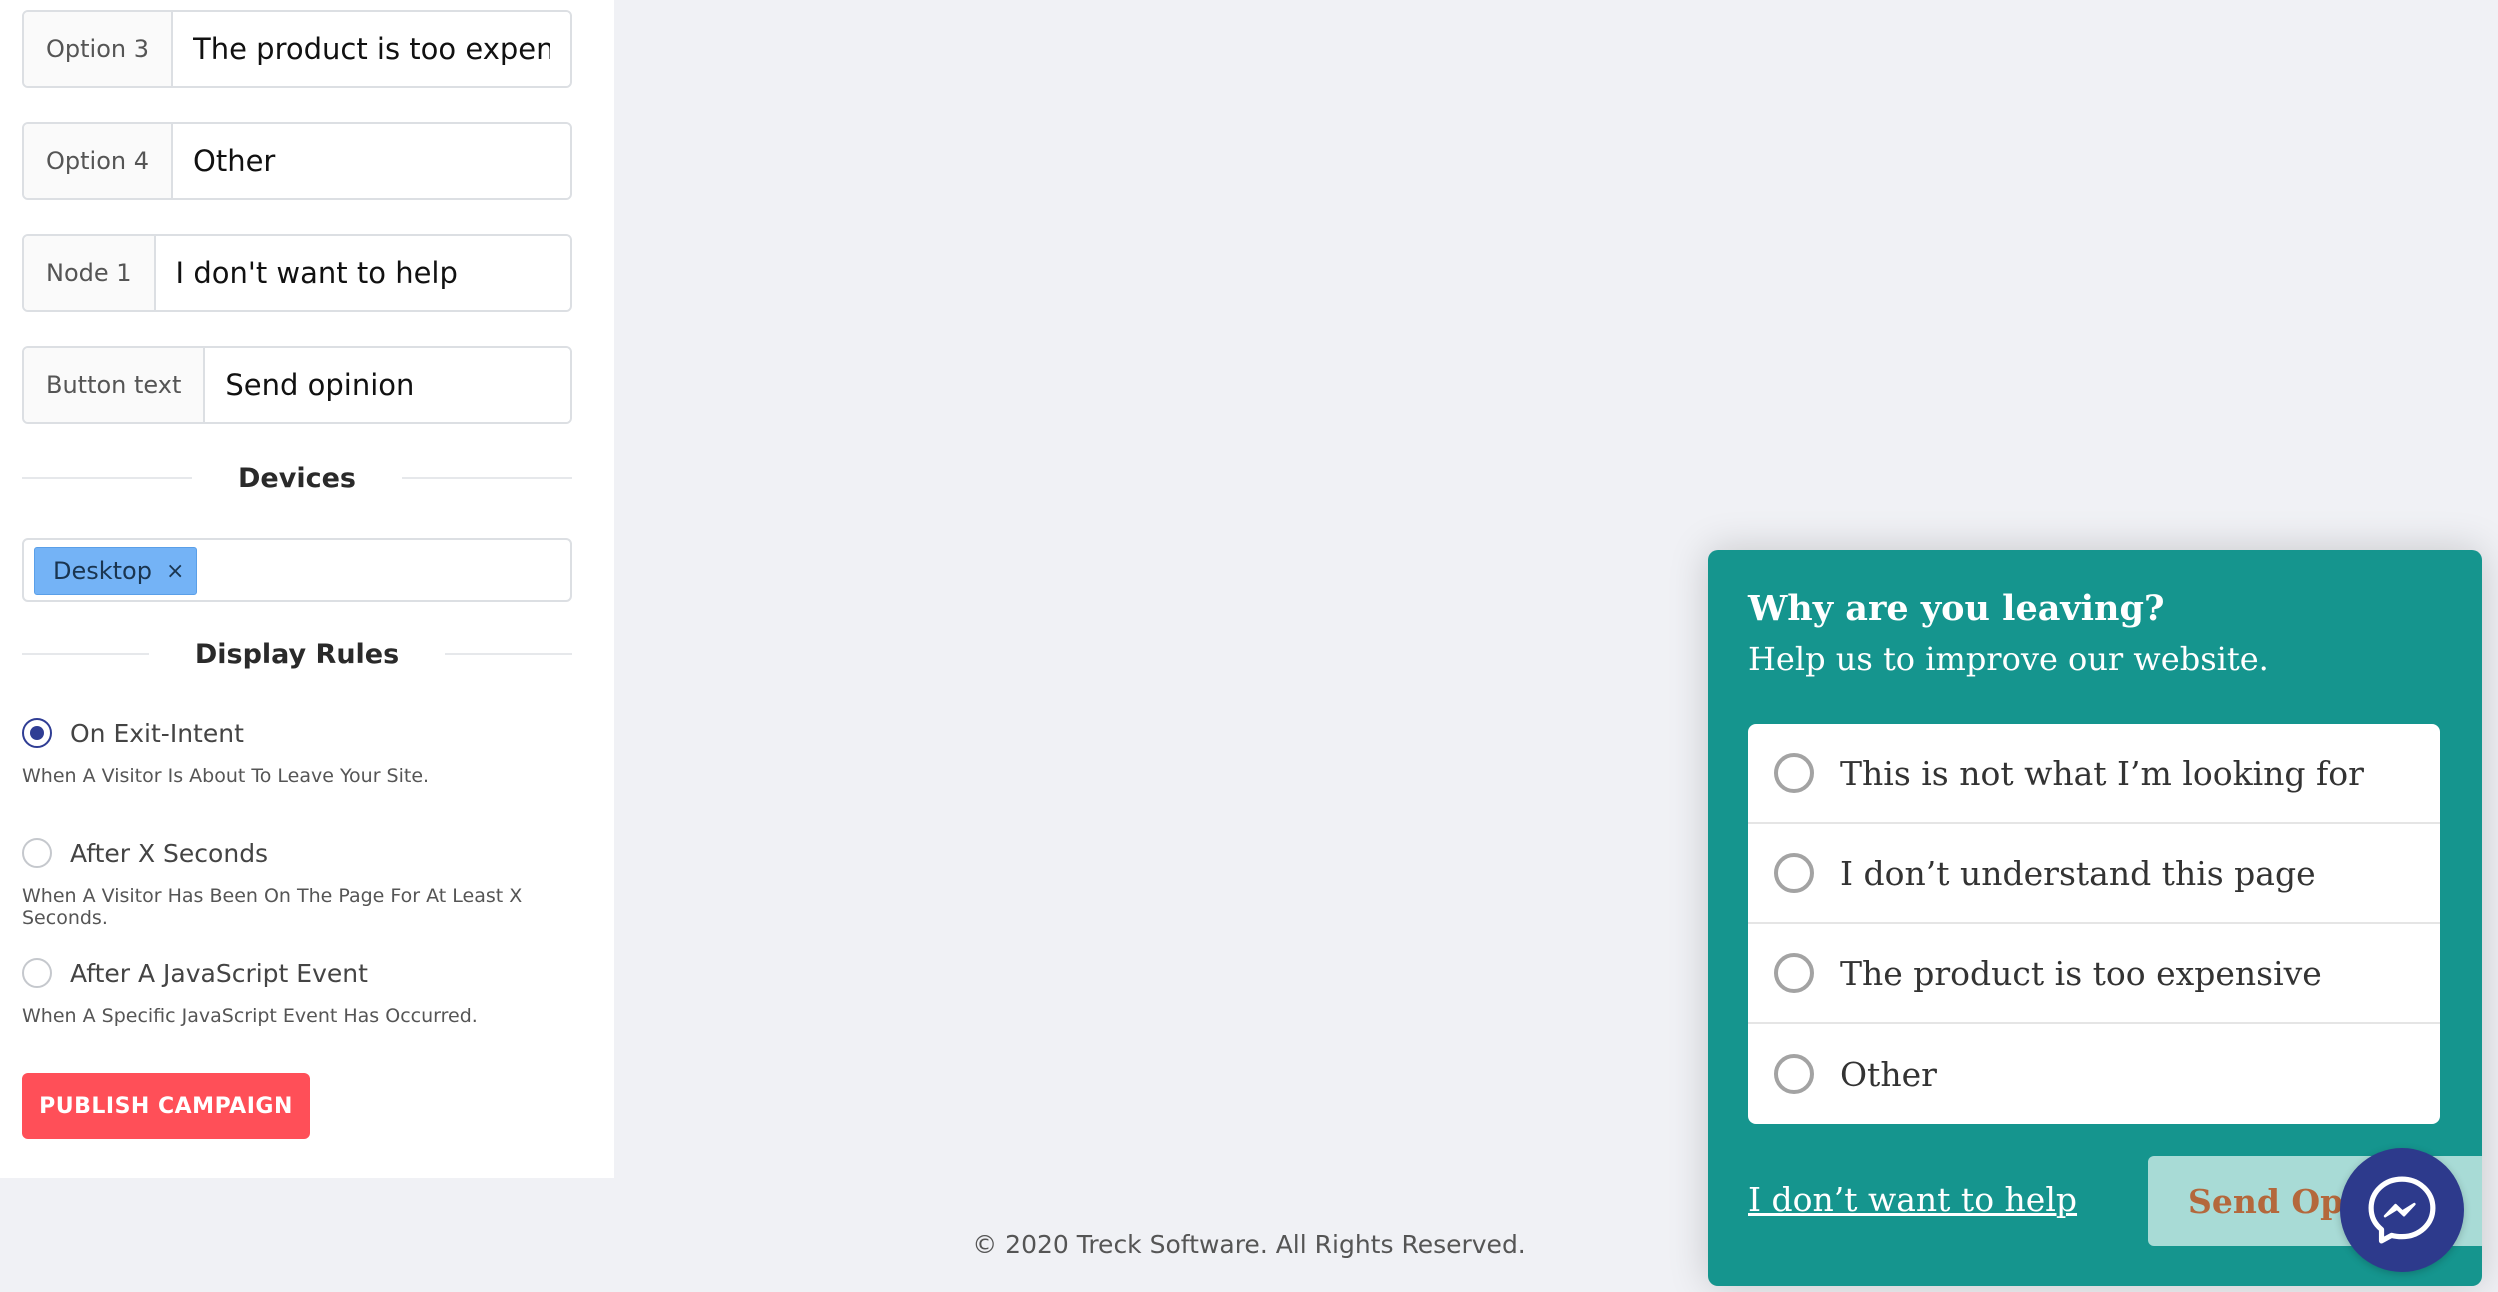 The image size is (2498, 1292). Describe the element at coordinates (2094, 1074) in the screenshot. I see `popup-option: Other` at that location.